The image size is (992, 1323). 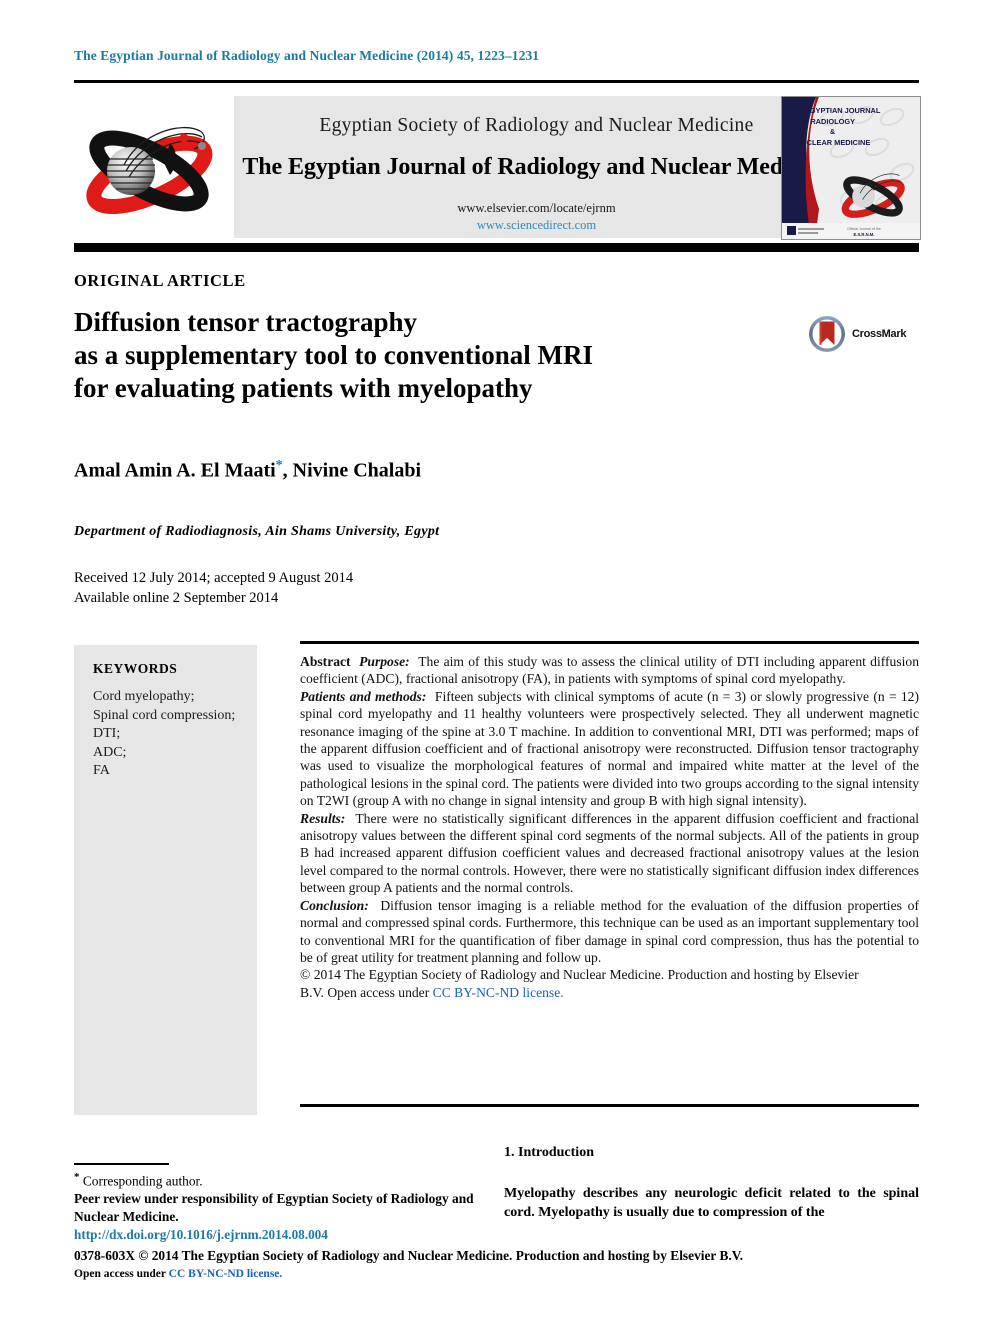 I want to click on author-list: Amal Amin A. El Maati*, Nivine Chalabi, so click(x=247, y=470).